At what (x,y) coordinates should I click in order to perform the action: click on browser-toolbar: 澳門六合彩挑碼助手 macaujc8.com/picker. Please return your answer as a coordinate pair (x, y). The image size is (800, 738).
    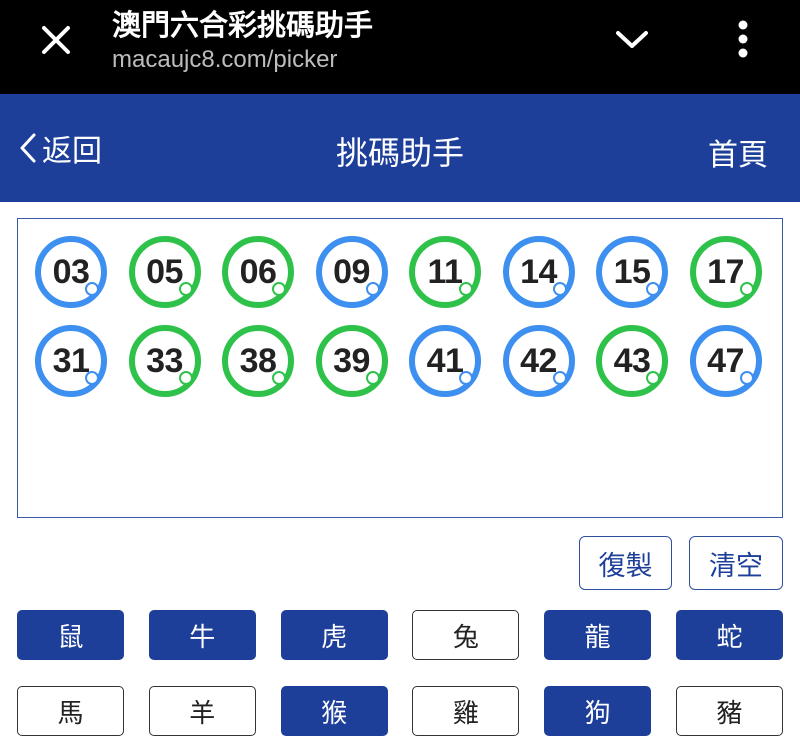
    Looking at the image, I should click on (400, 47).